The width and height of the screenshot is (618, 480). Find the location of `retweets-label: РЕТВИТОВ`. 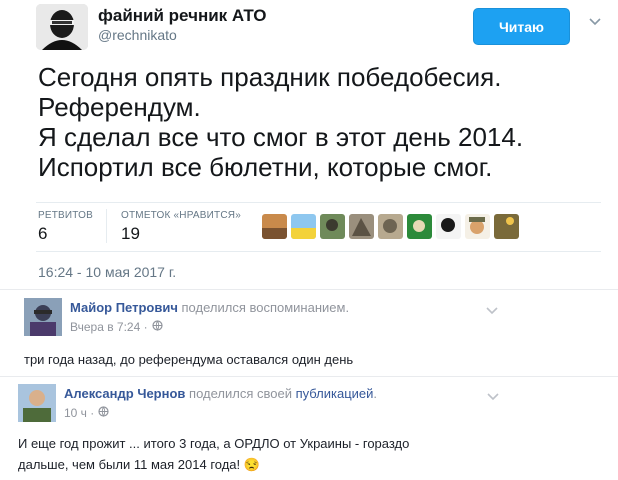

retweets-label: РЕТВИТОВ is located at coordinates (66, 215).